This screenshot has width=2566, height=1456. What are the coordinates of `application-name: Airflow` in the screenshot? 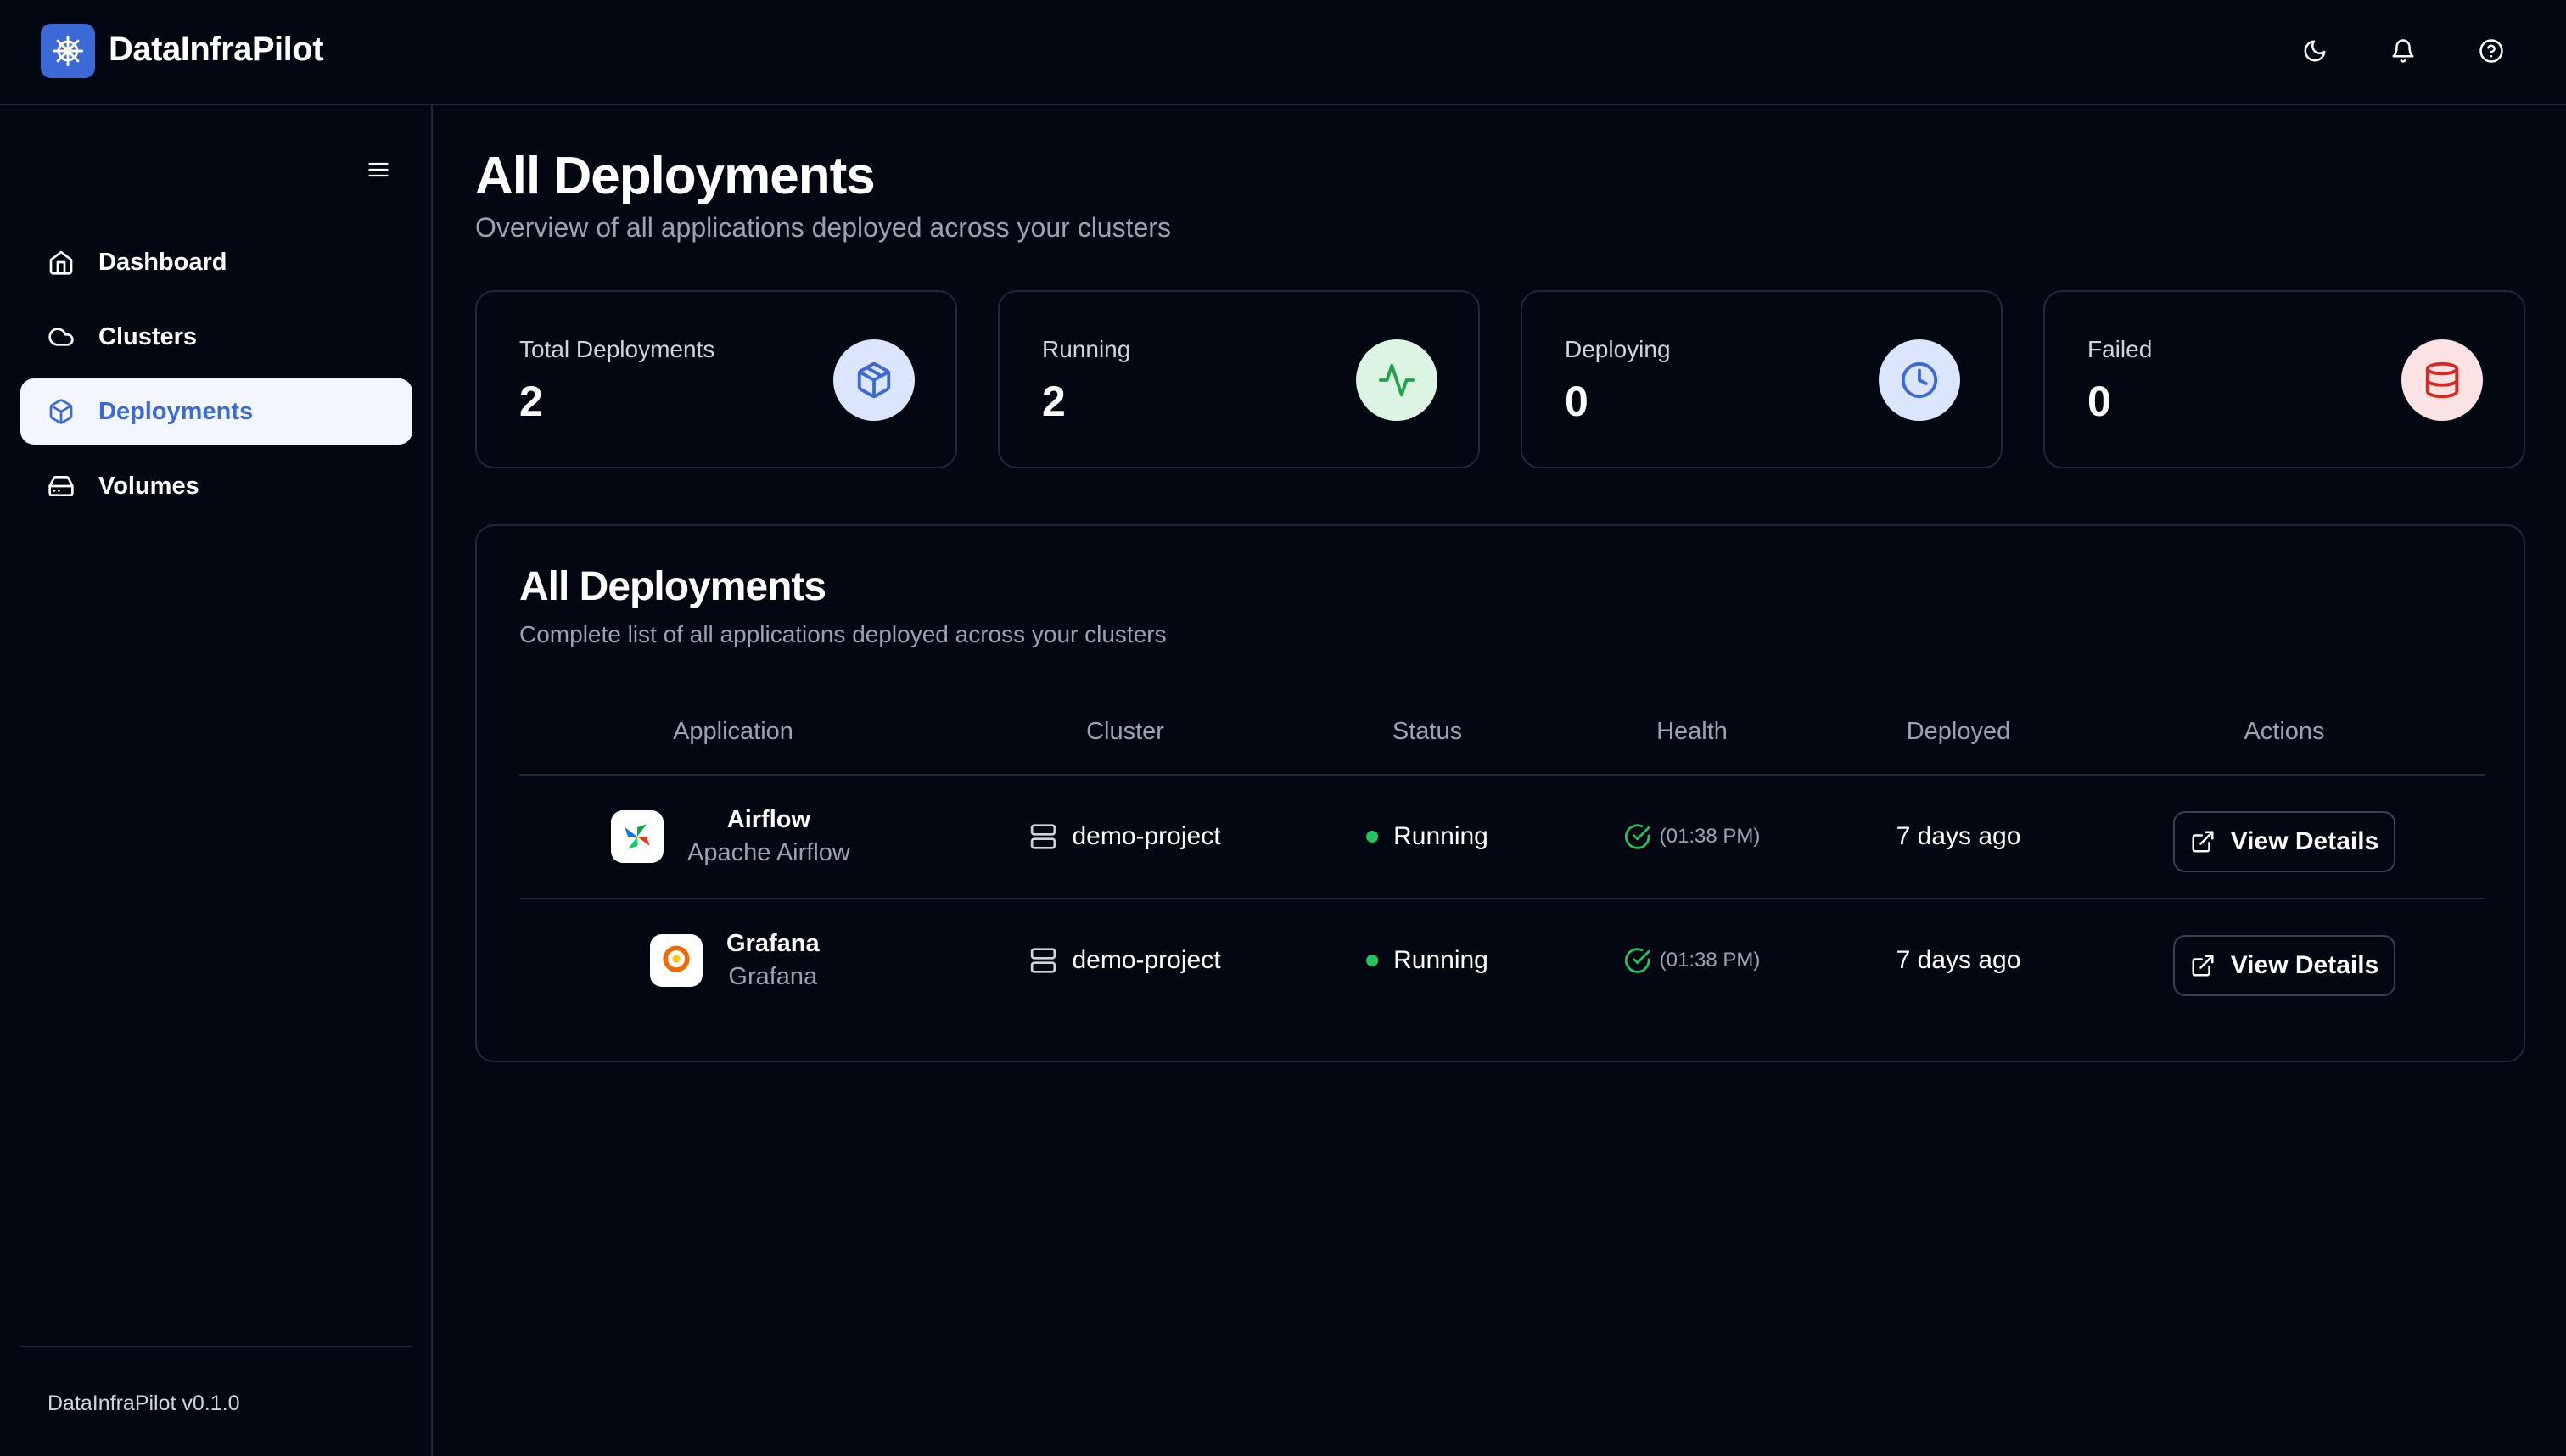 It's located at (768, 820).